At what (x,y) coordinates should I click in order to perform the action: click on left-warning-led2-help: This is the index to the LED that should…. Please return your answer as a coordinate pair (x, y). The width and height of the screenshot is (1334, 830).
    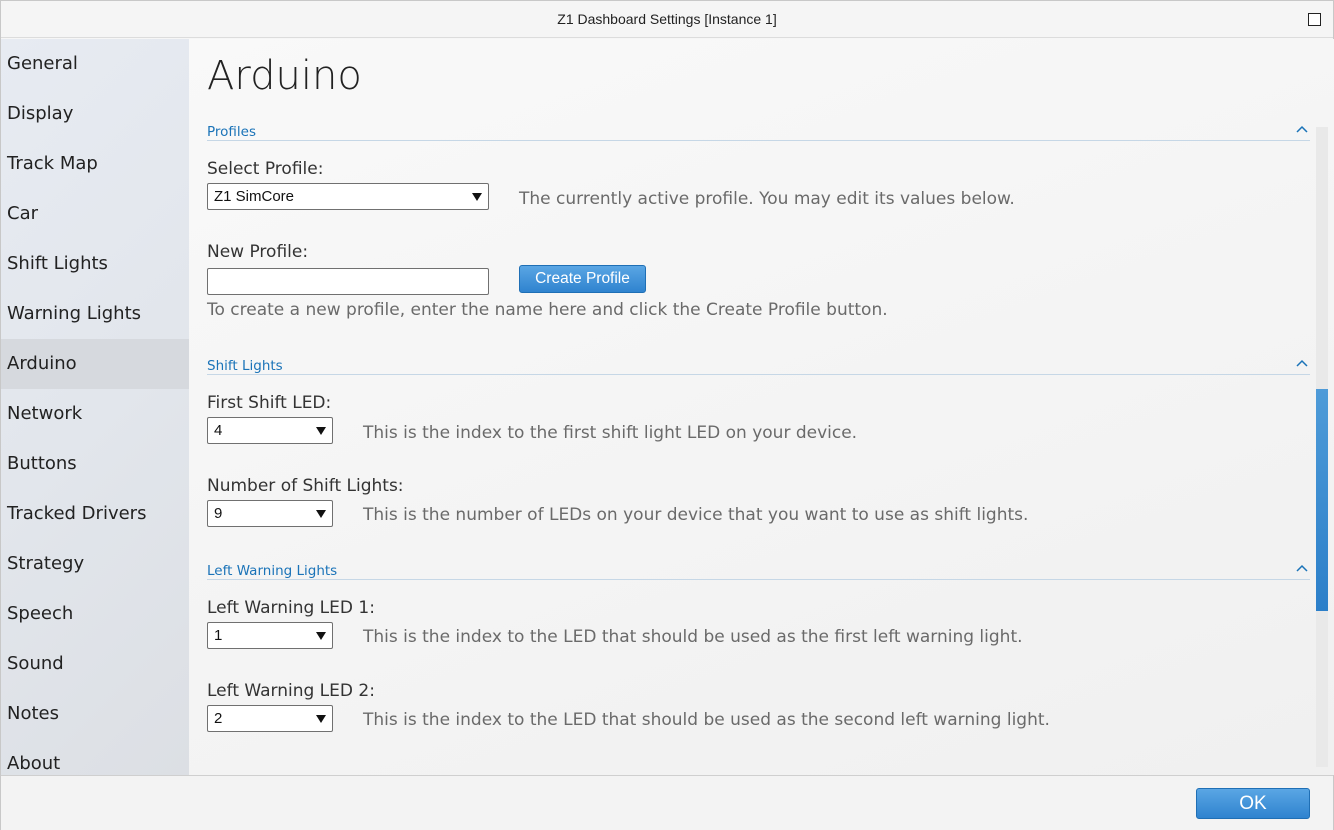
    Looking at the image, I should click on (706, 720).